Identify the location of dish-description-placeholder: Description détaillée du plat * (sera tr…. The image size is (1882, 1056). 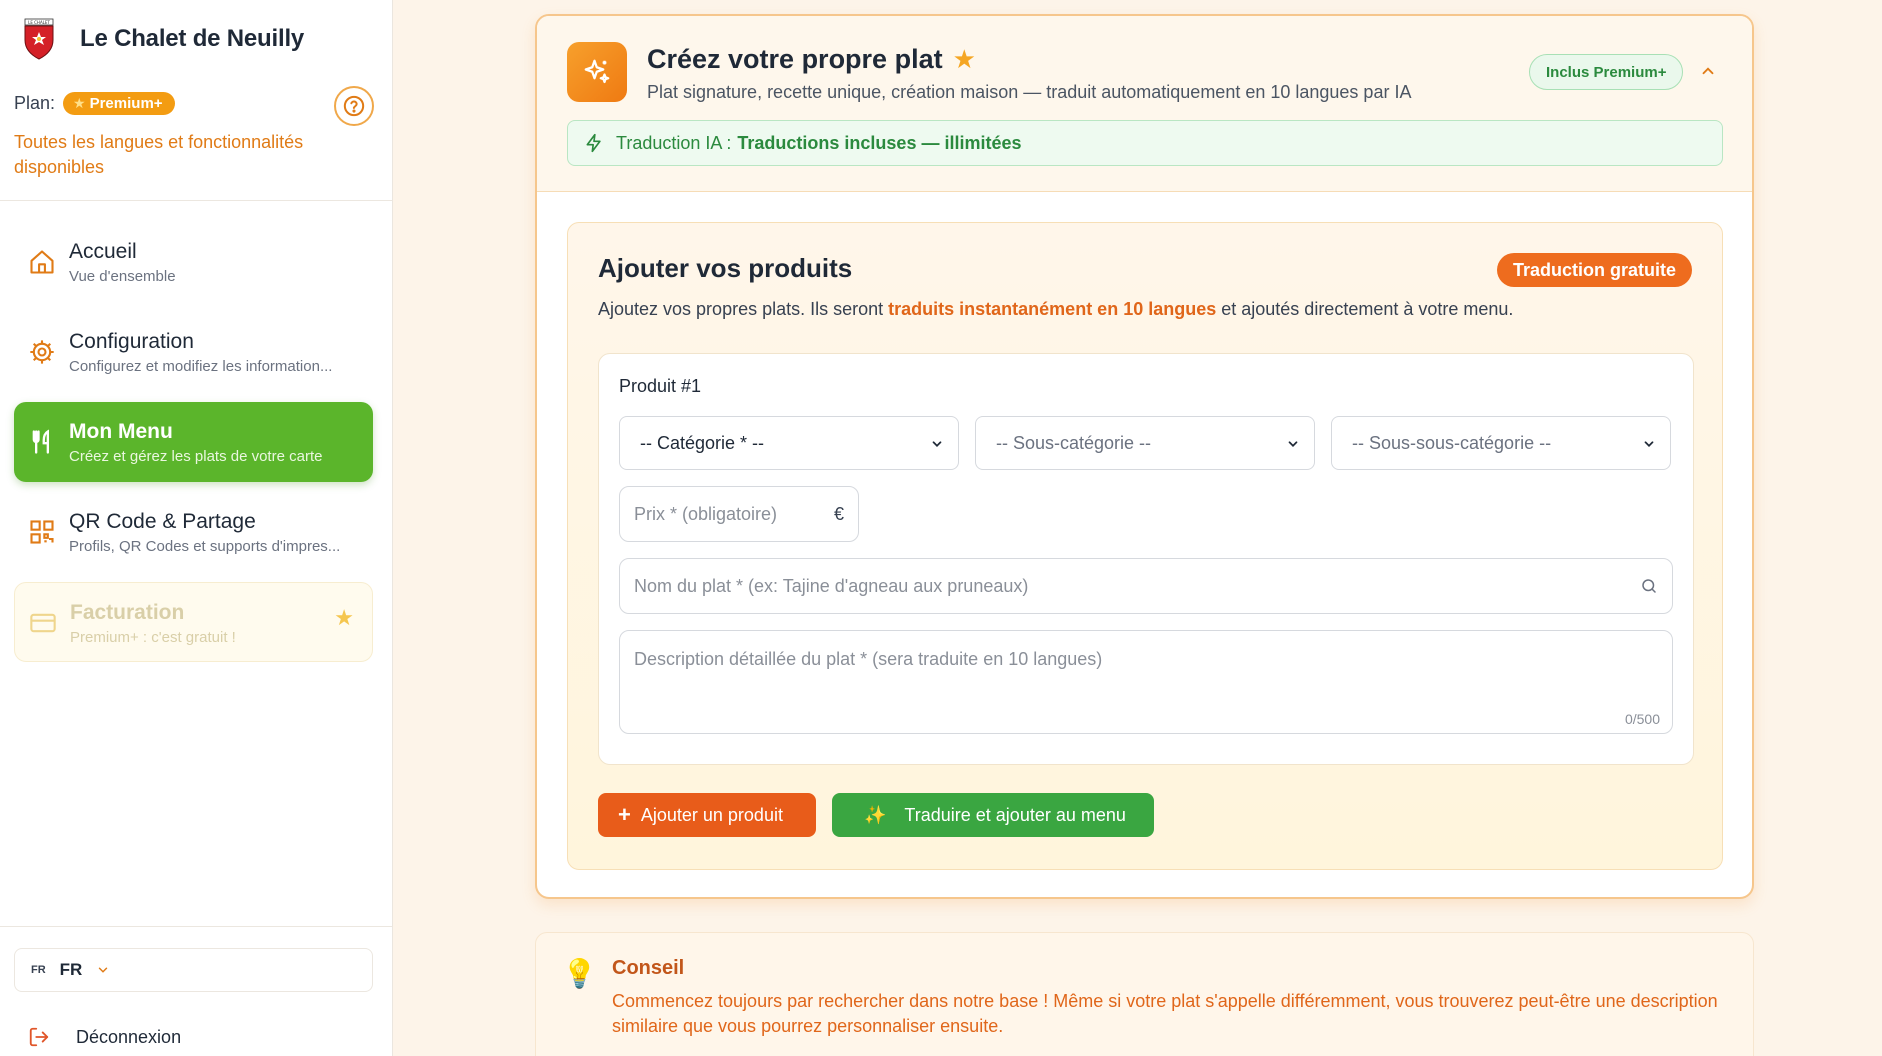
(868, 659).